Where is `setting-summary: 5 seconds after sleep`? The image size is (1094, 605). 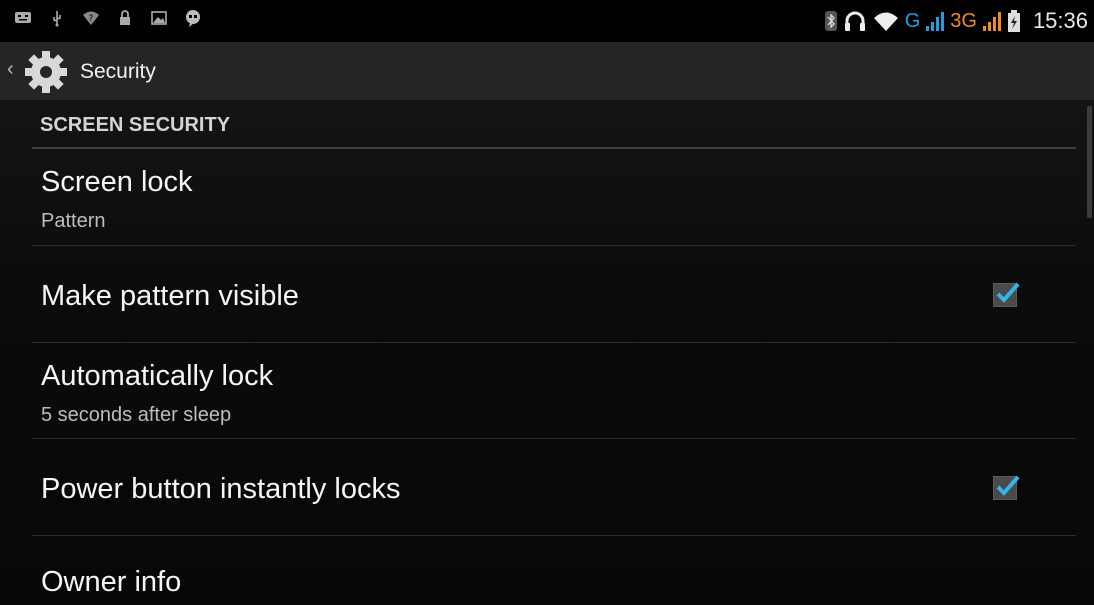 setting-summary: 5 seconds after sleep is located at coordinates (136, 415).